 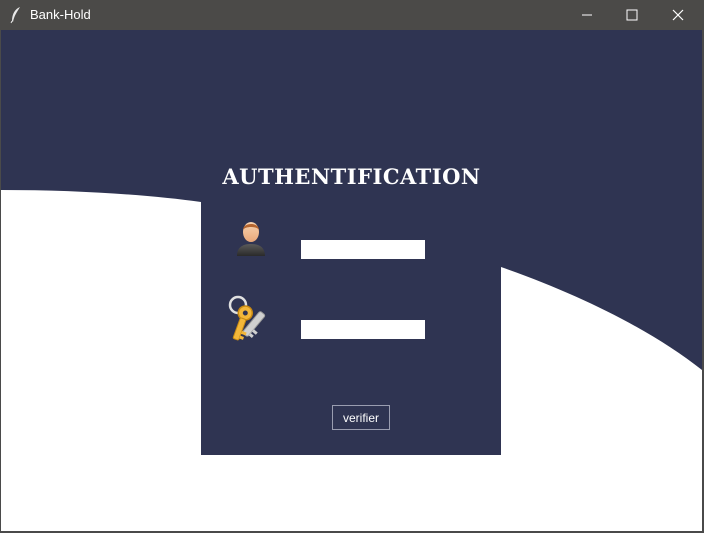 What do you see at coordinates (352, 15) in the screenshot?
I see `title-bar: Bank-Hold` at bounding box center [352, 15].